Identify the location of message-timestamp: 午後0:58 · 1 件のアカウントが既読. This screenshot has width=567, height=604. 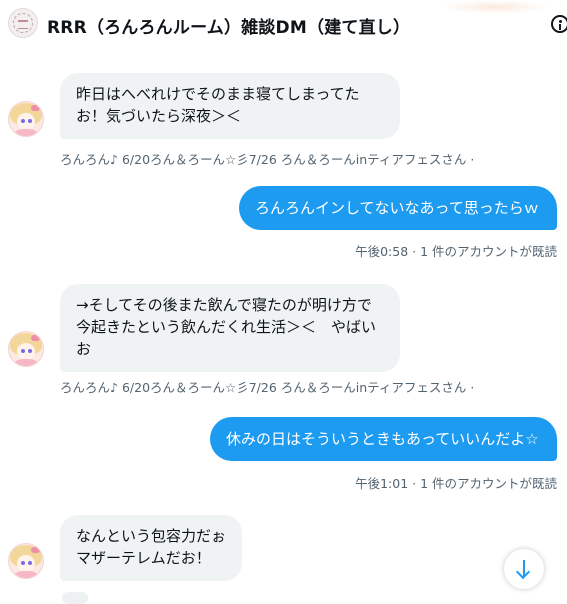
(456, 250).